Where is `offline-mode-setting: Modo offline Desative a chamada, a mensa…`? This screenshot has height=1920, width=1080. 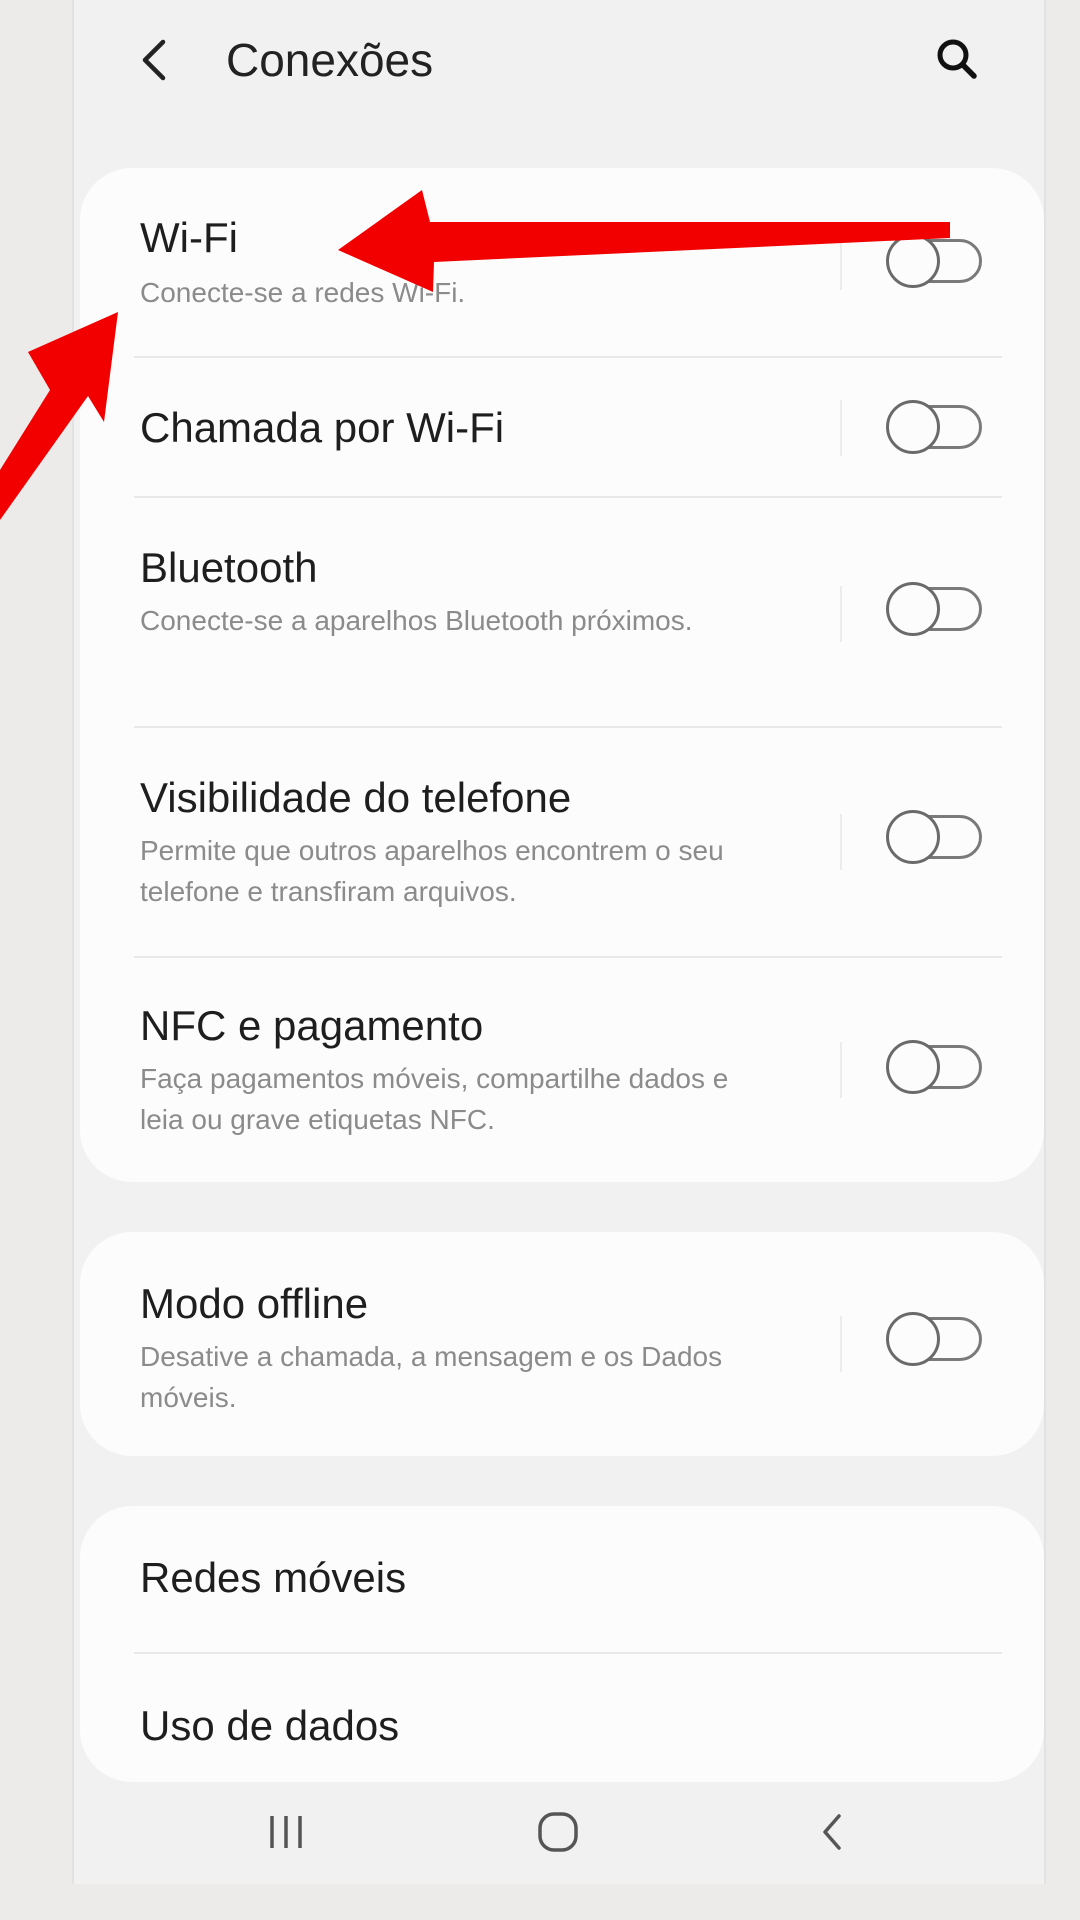
offline-mode-setting: Modo offline Desative a chamada, a mensa… is located at coordinates (562, 1344).